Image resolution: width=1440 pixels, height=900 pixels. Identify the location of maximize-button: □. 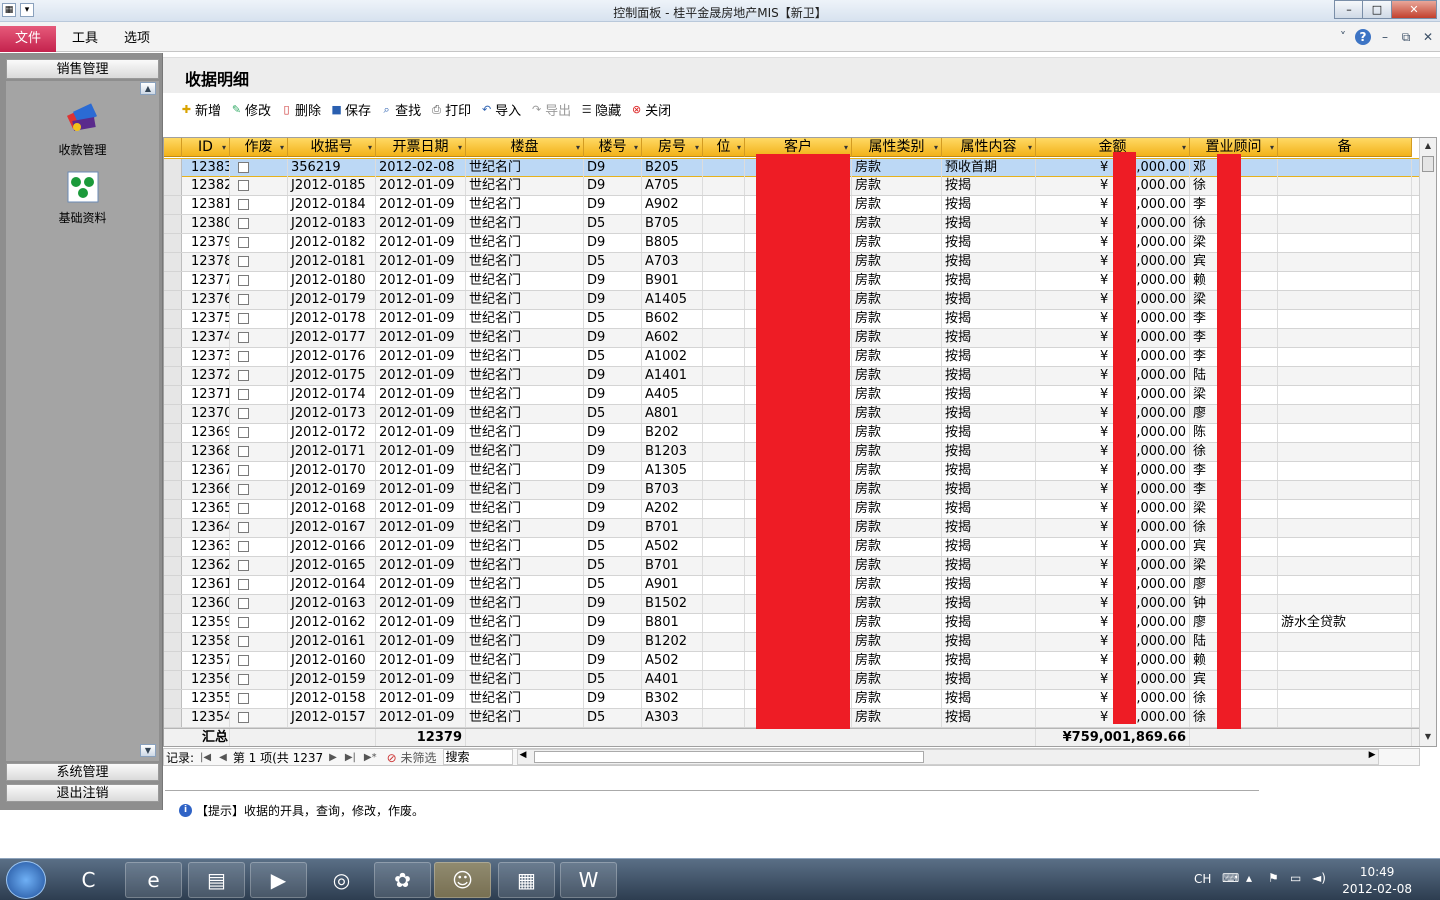
(1377, 9).